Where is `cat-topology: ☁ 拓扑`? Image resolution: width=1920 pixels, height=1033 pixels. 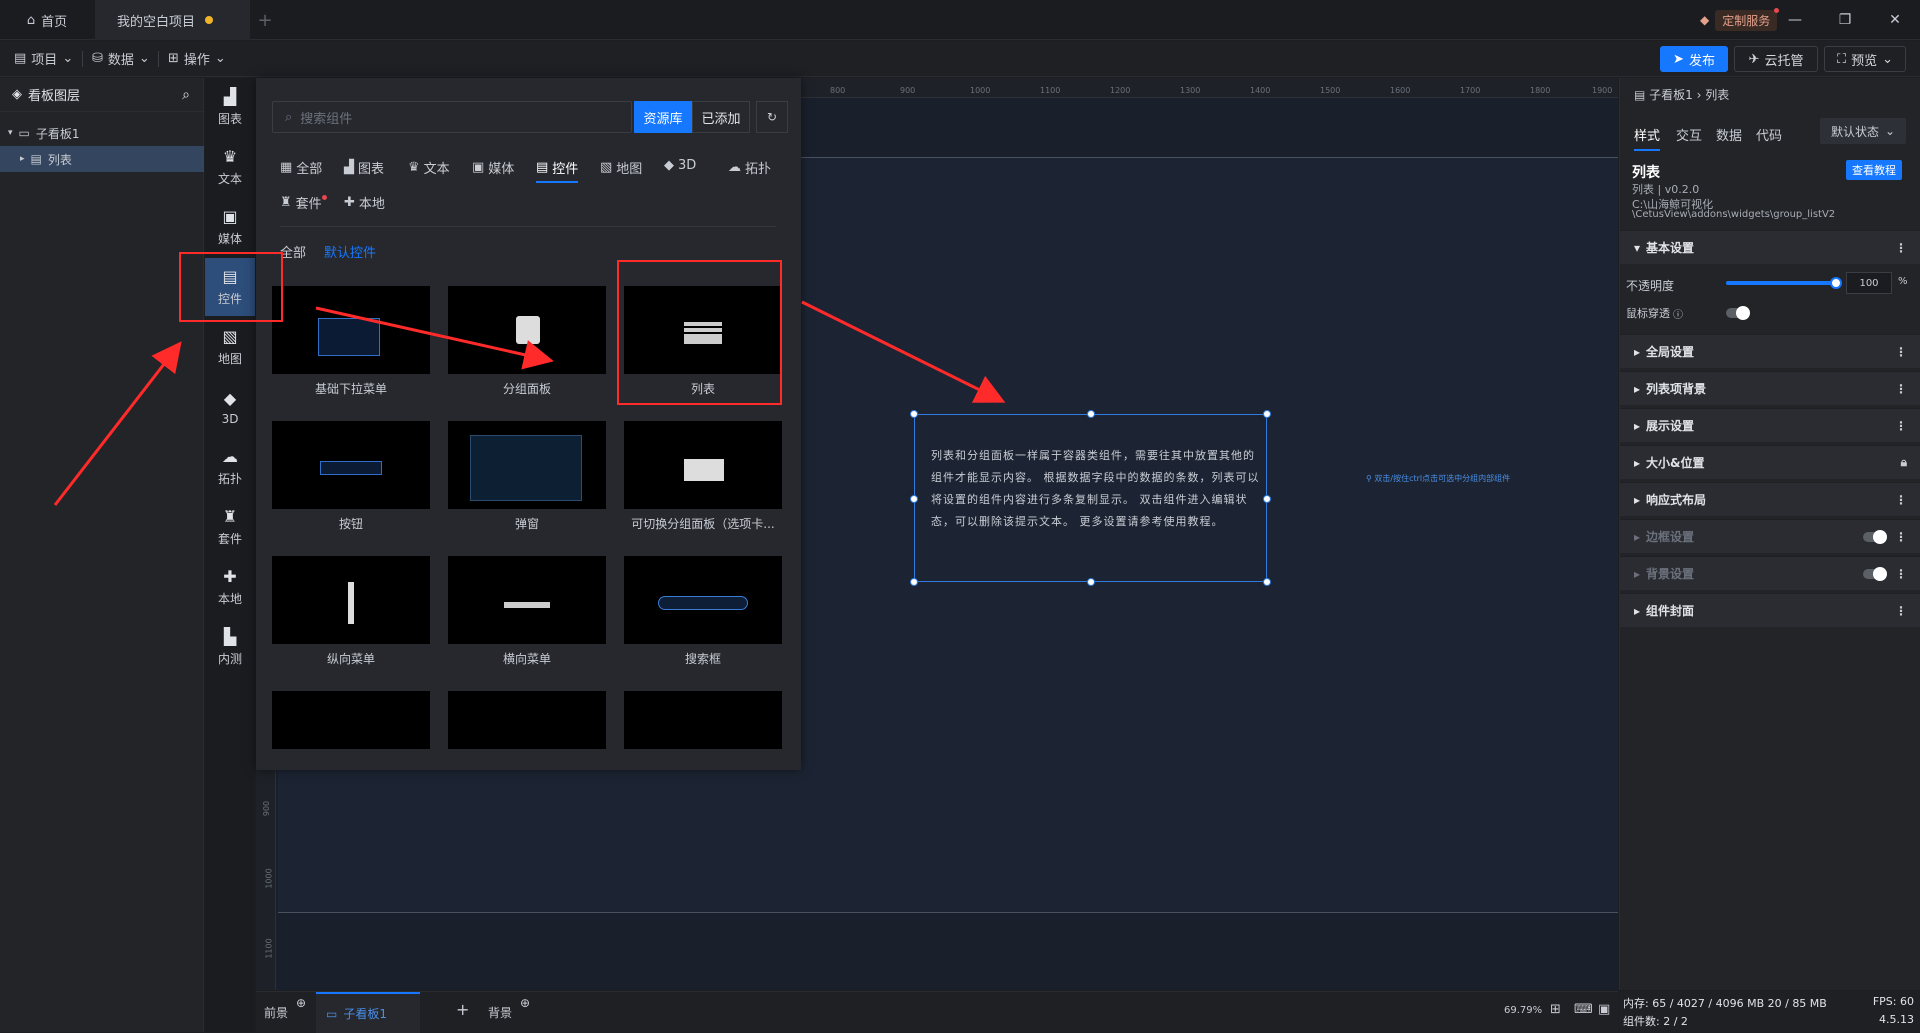
cat-topology: ☁ 拓扑 is located at coordinates (749, 167).